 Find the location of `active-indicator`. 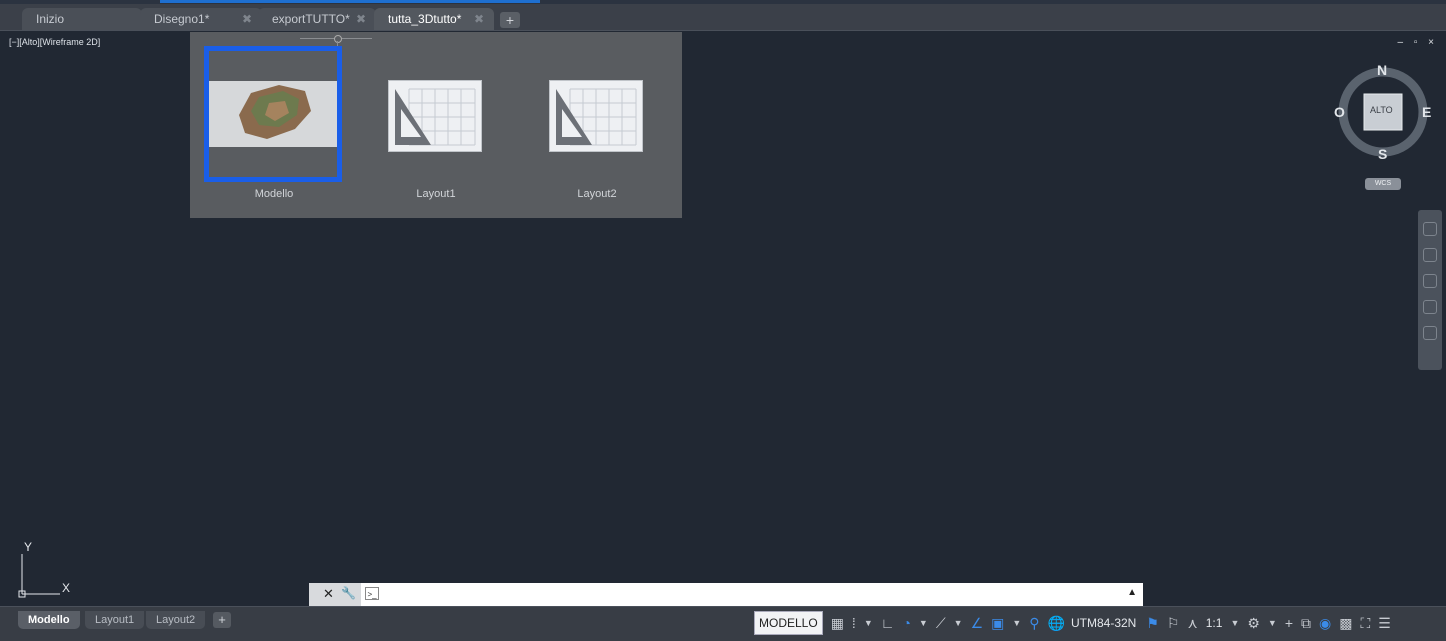

active-indicator is located at coordinates (350, 1).